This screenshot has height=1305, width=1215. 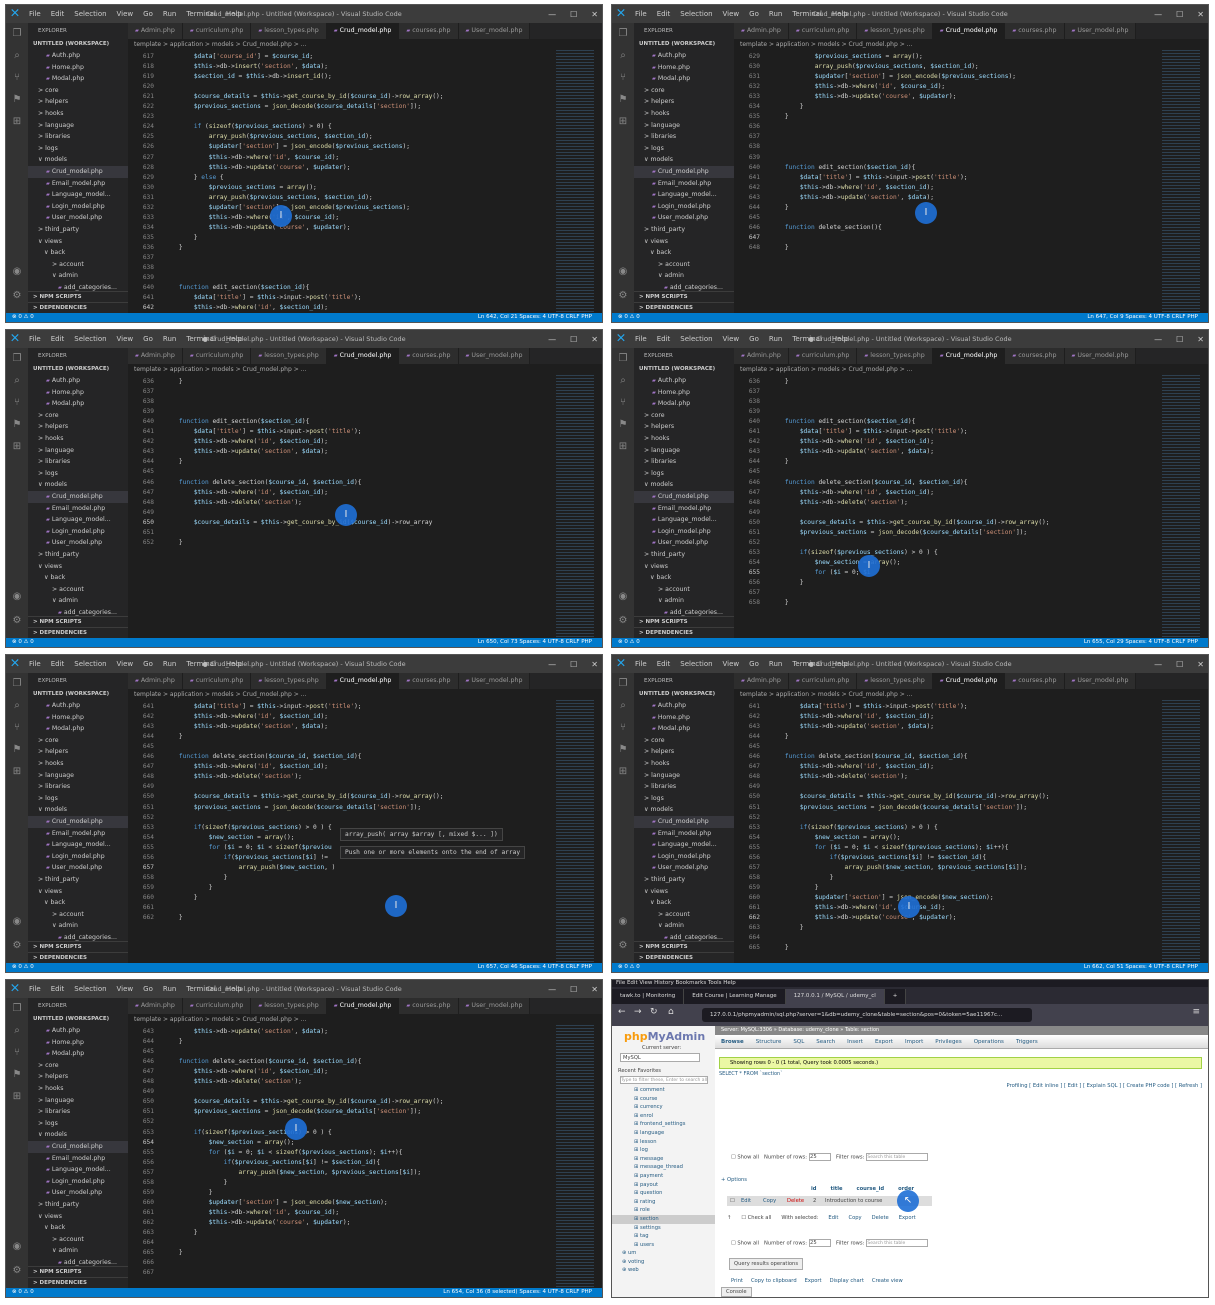 What do you see at coordinates (854, 1218) in the screenshot?
I see `bulk-action-button: Copy` at bounding box center [854, 1218].